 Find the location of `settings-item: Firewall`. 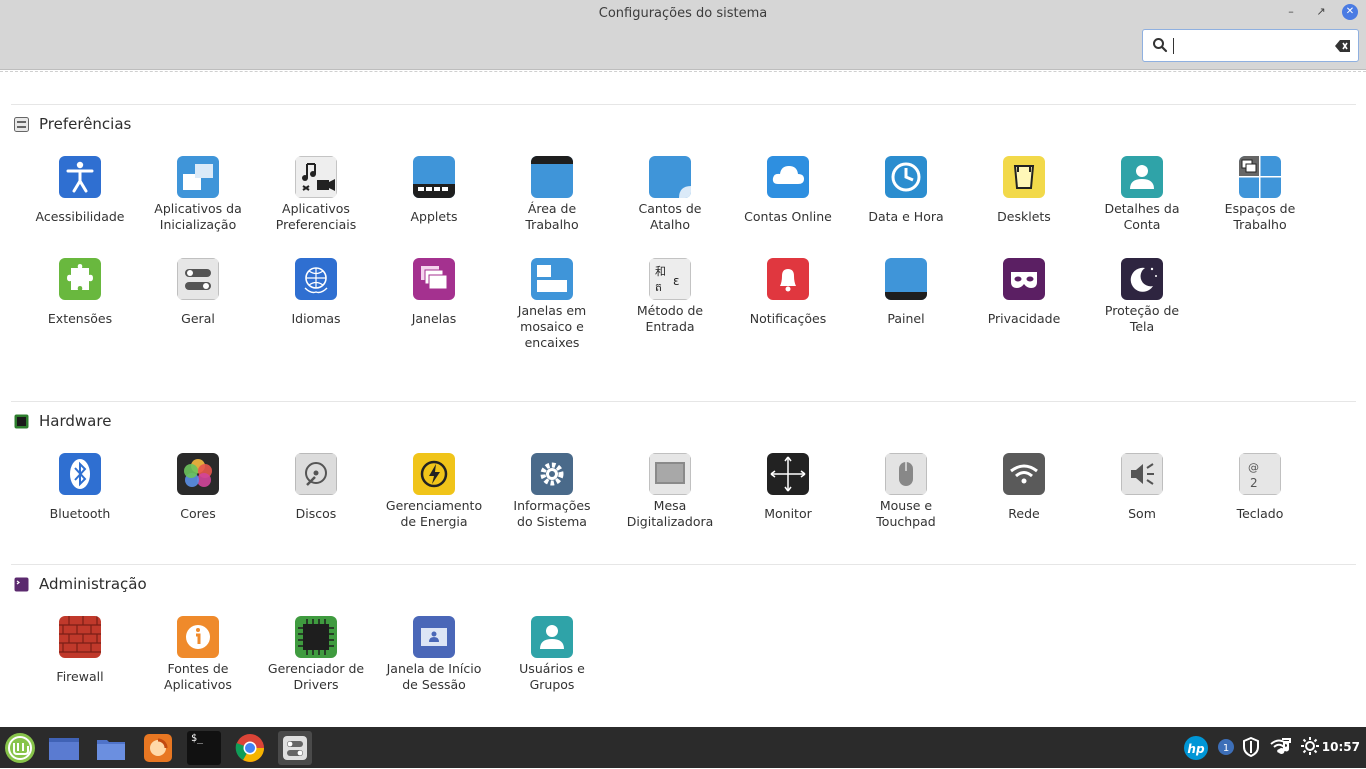

settings-item: Firewall is located at coordinates (80, 650).